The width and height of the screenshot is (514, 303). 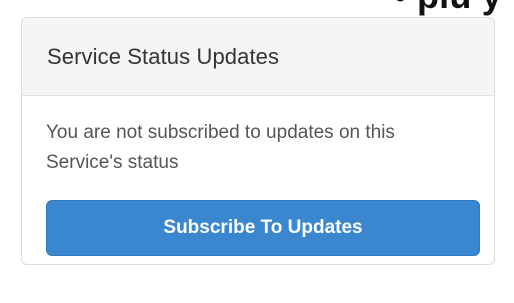 I want to click on cut-off-heading-text: • plu y, so click(x=448, y=7).